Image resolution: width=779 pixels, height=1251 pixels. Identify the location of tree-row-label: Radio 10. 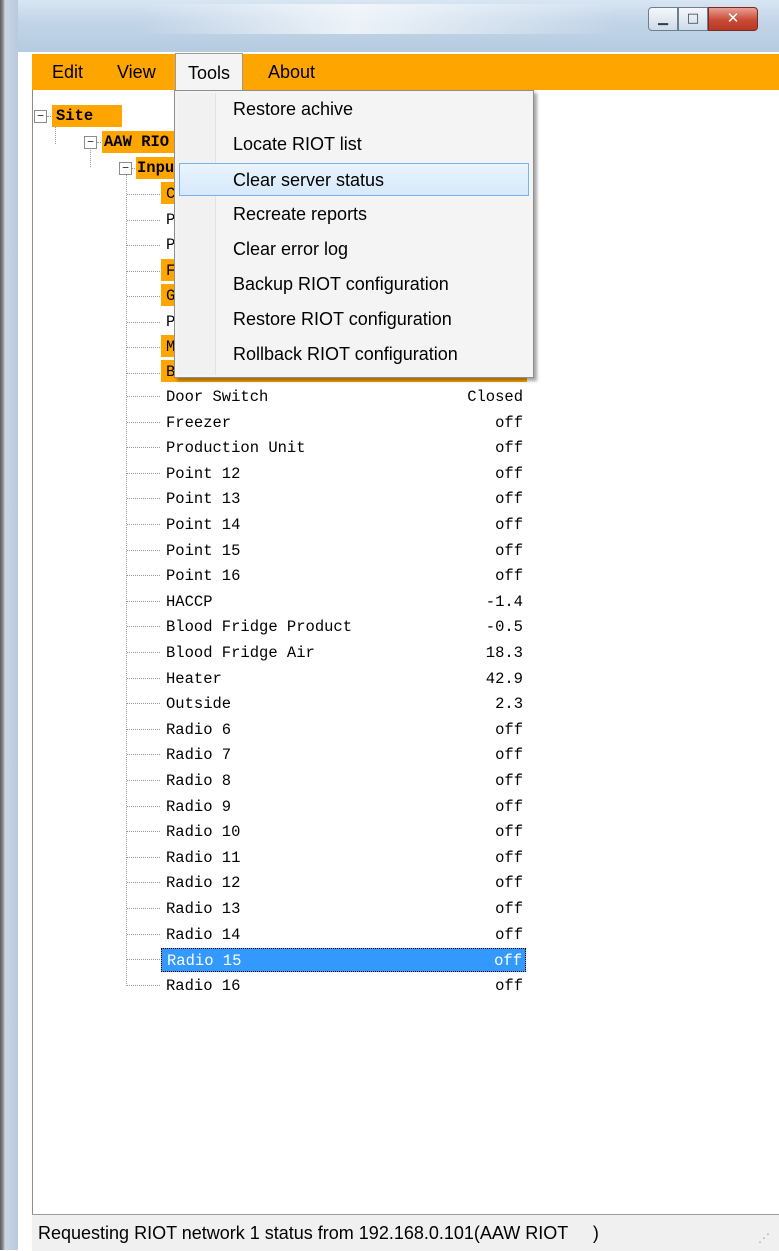
(203, 832).